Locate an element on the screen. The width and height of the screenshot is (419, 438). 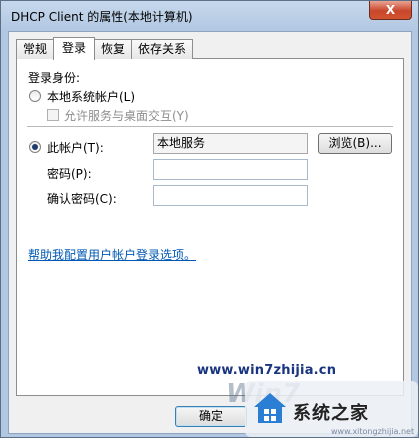
tab-logon: 登录 is located at coordinates (74, 48).